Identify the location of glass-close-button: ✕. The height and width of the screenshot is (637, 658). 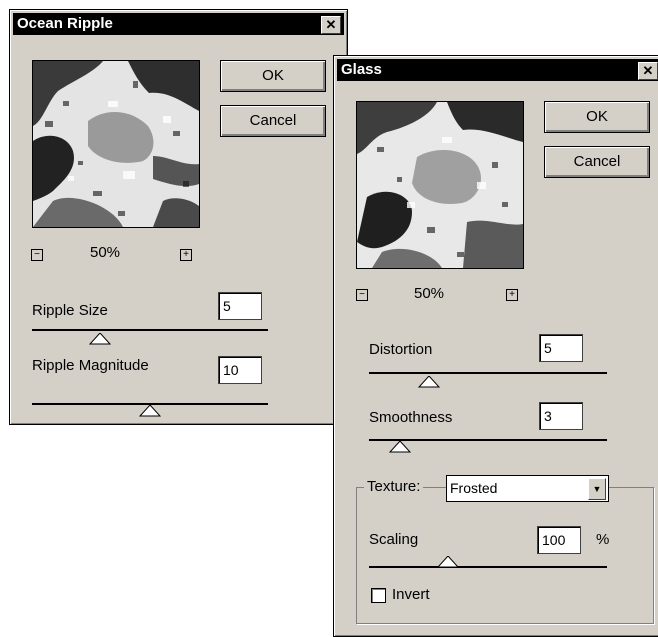
(648, 71).